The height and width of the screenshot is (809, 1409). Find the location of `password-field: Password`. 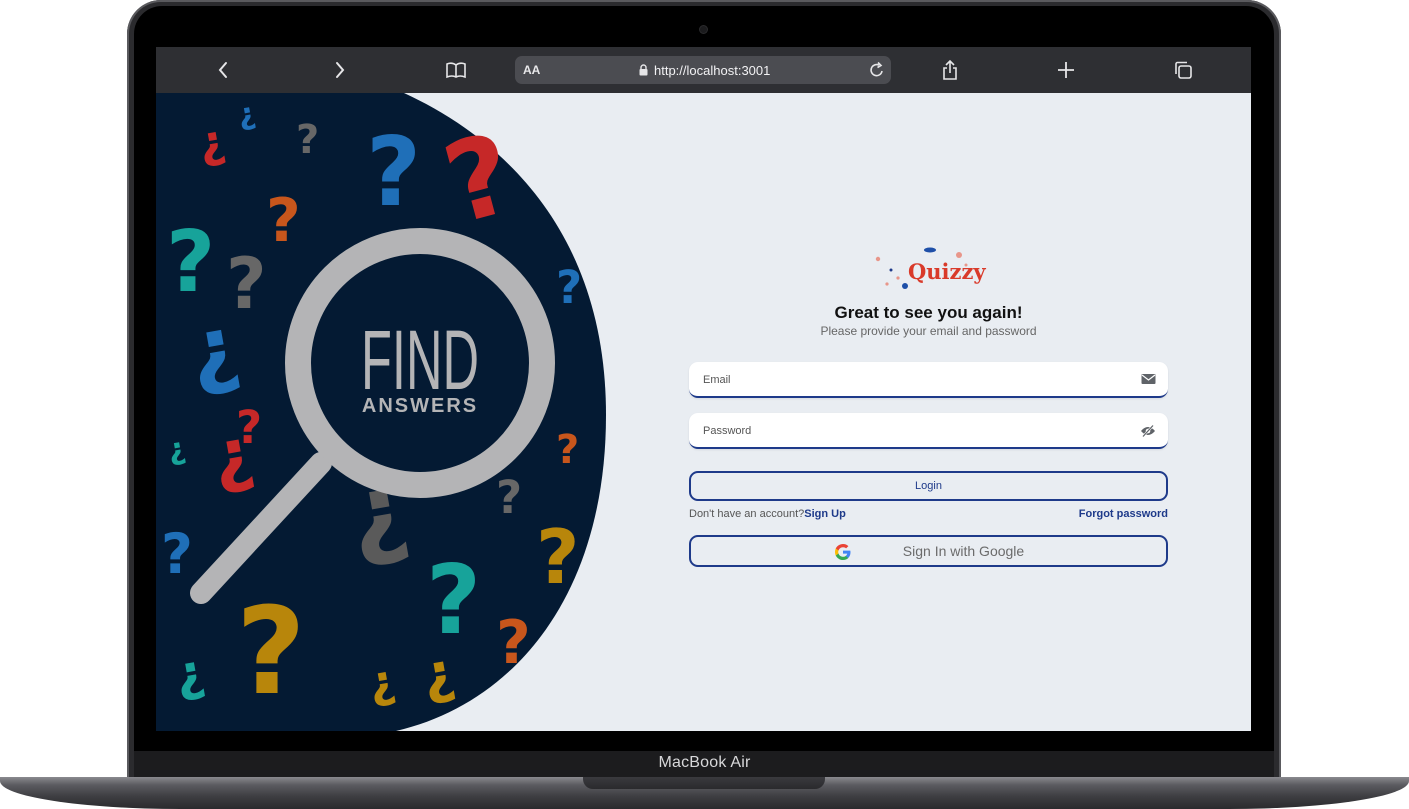

password-field: Password is located at coordinates (928, 431).